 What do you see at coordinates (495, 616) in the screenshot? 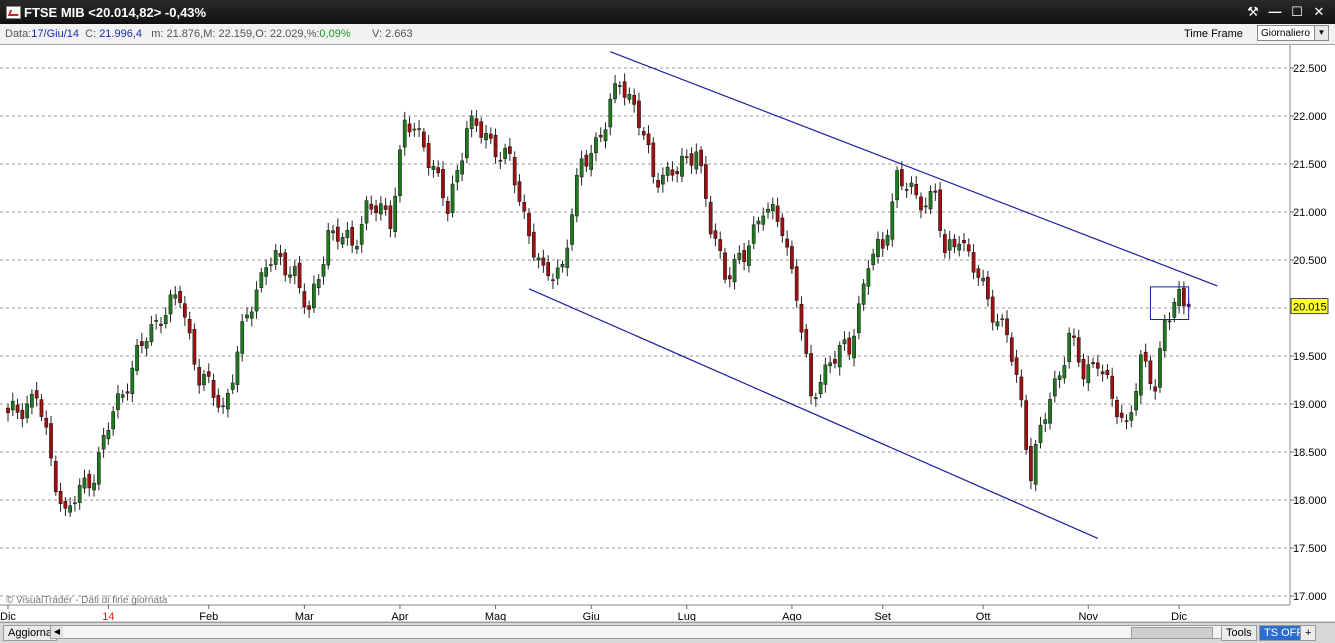
I see `x-tick-label: Mag` at bounding box center [495, 616].